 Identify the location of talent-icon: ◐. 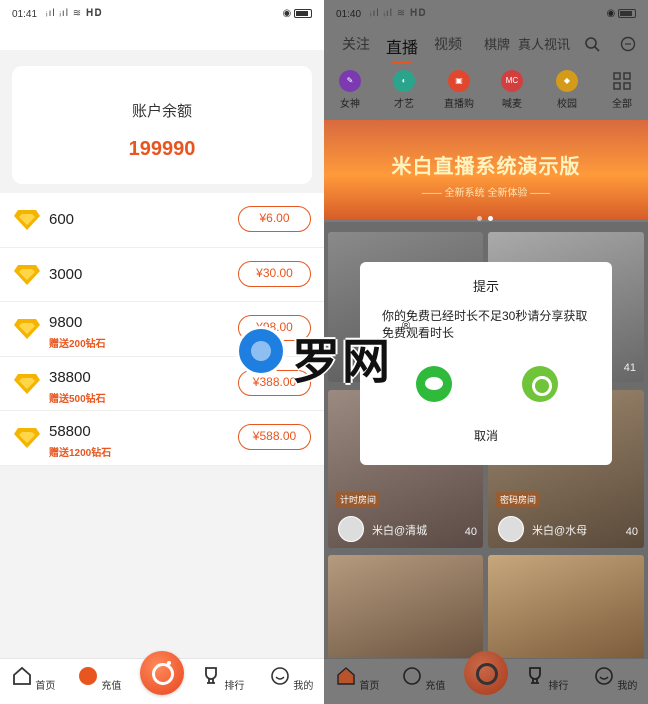
(404, 81).